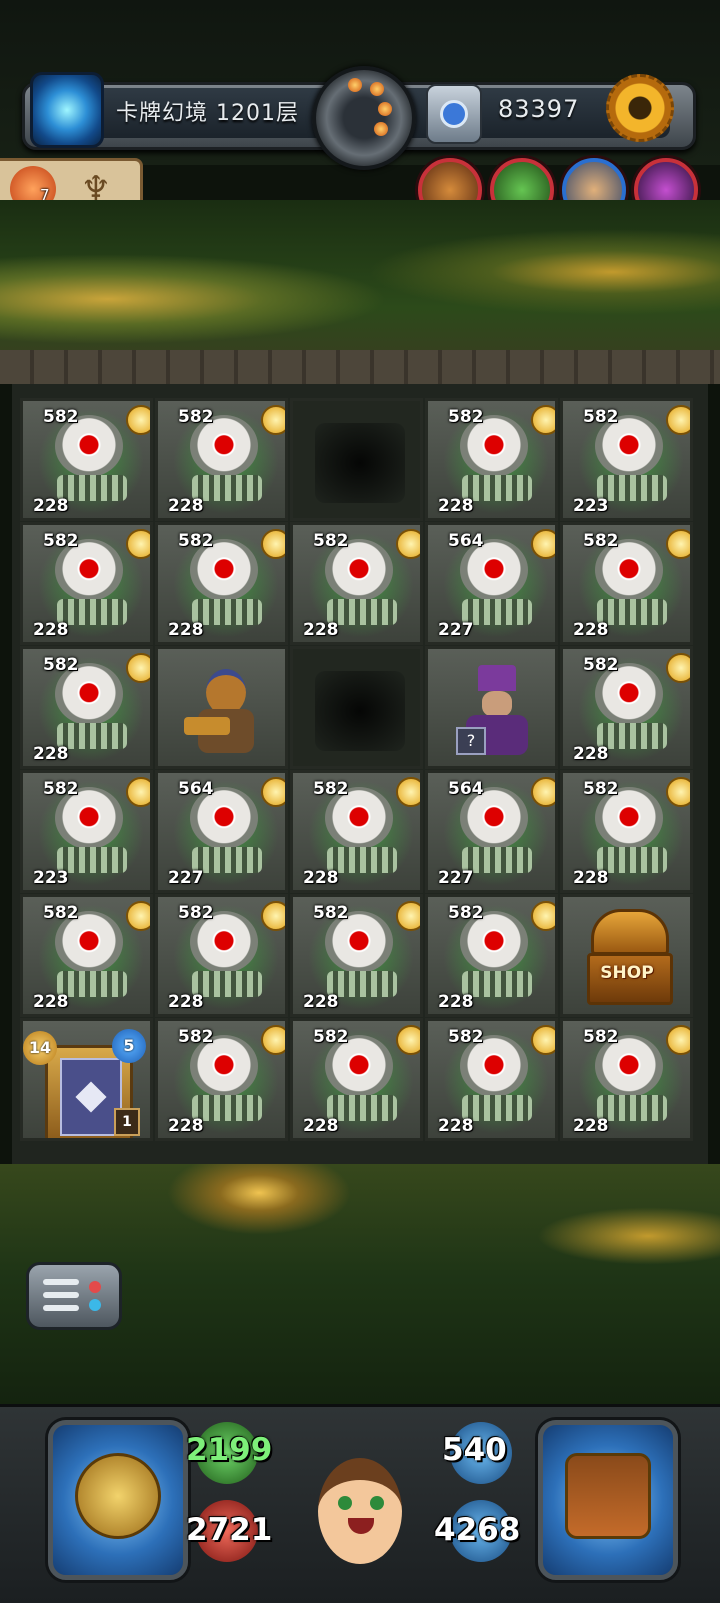 Image resolution: width=720 pixels, height=1603 pixels. Describe the element at coordinates (608, 1500) in the screenshot. I see `spellbook-button` at that location.